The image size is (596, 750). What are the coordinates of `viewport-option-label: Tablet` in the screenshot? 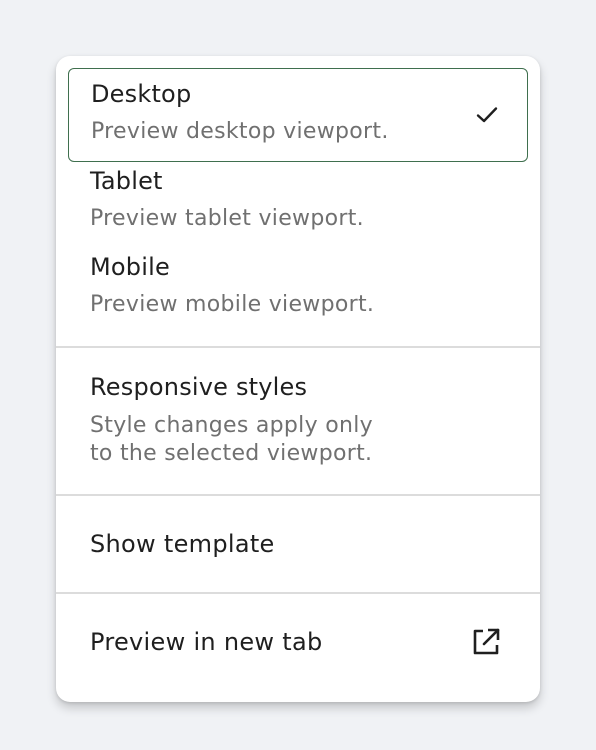 It's located at (126, 181).